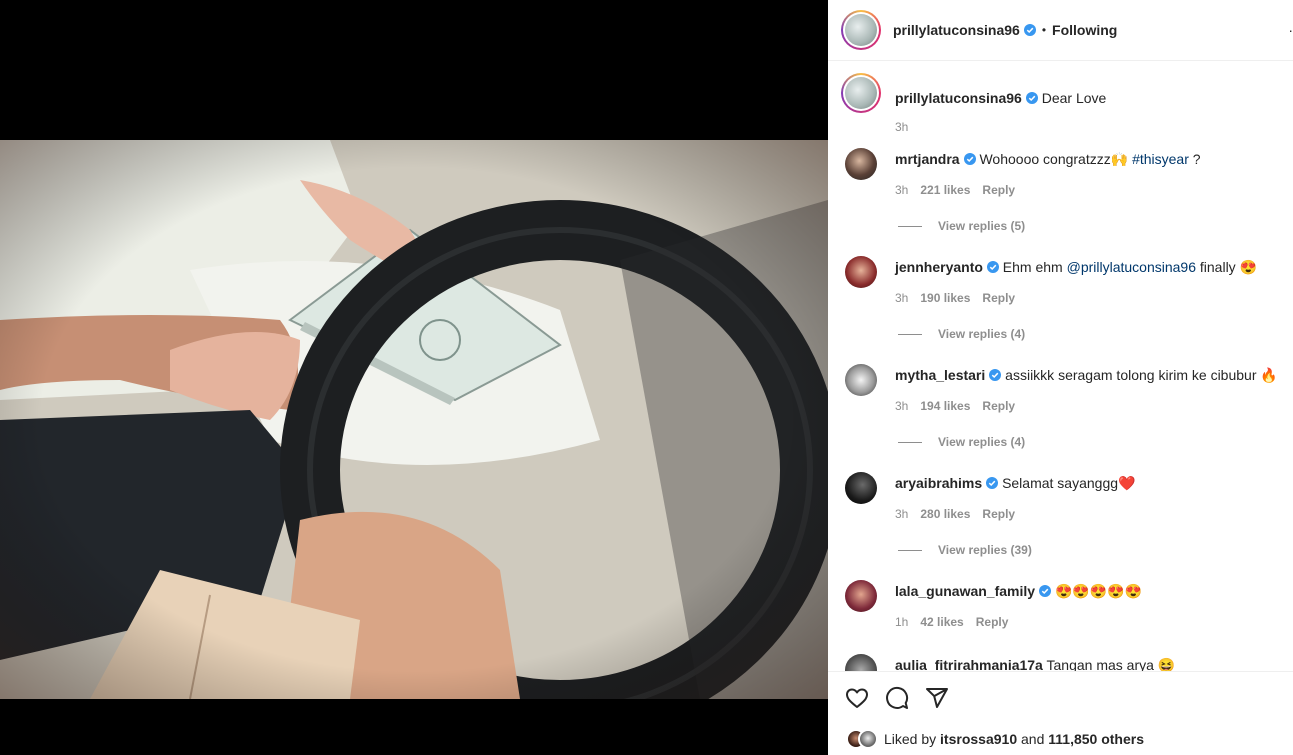 The width and height of the screenshot is (1293, 755). What do you see at coordinates (965, 550) in the screenshot?
I see `view-replies-button: View replies (39)` at bounding box center [965, 550].